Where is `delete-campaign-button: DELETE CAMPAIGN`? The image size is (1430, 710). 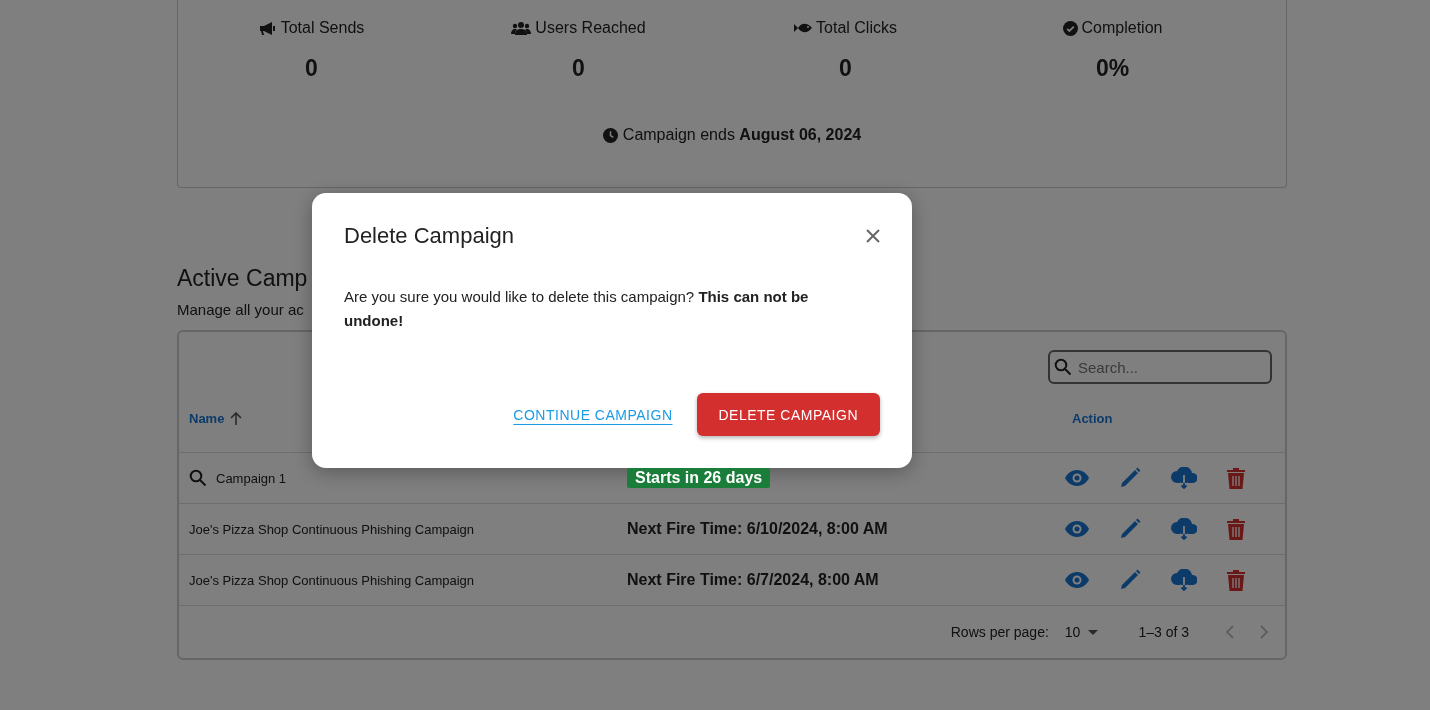 delete-campaign-button: DELETE CAMPAIGN is located at coordinates (788, 414).